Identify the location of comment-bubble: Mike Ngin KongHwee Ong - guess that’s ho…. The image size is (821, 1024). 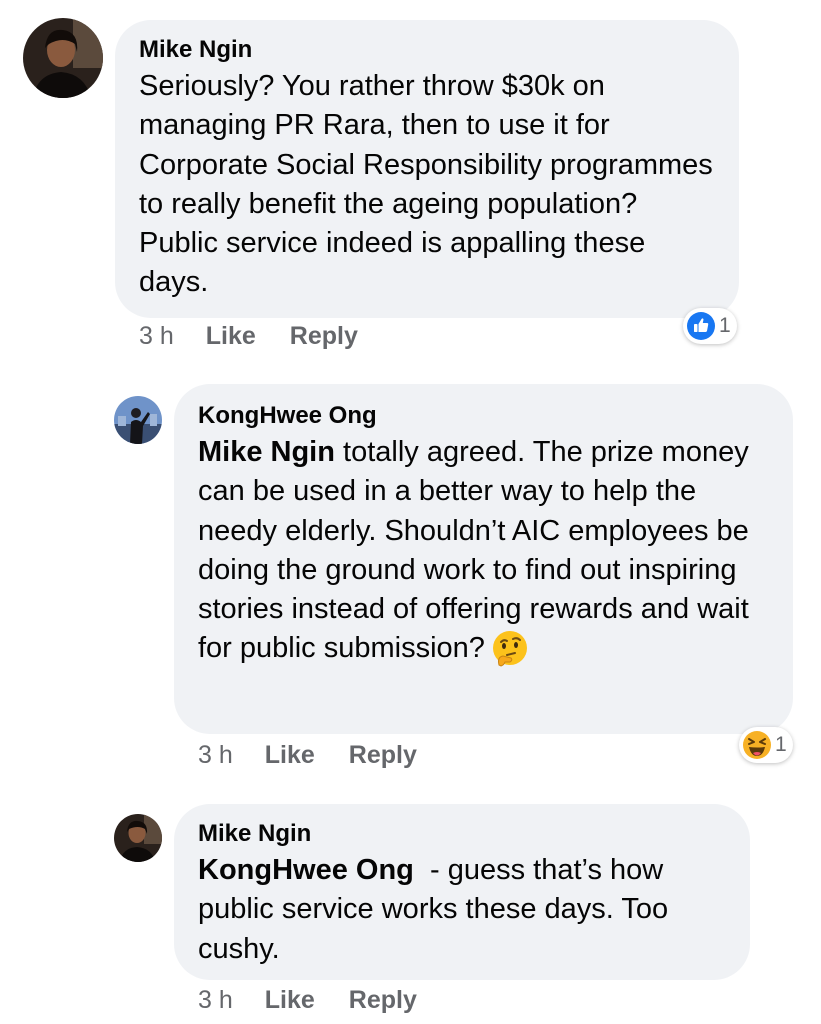
(462, 892).